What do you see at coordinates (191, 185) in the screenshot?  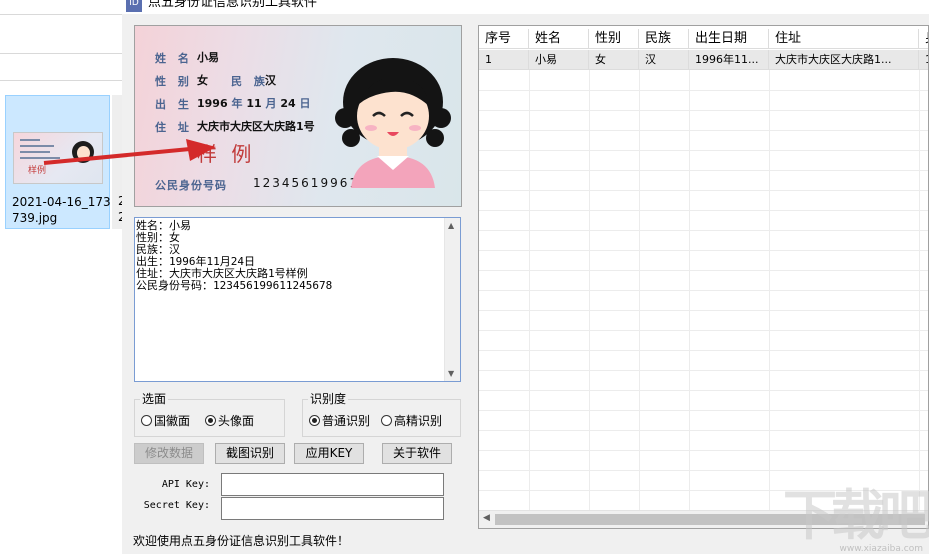 I see `card-idnum-label: 公民身份号码` at bounding box center [191, 185].